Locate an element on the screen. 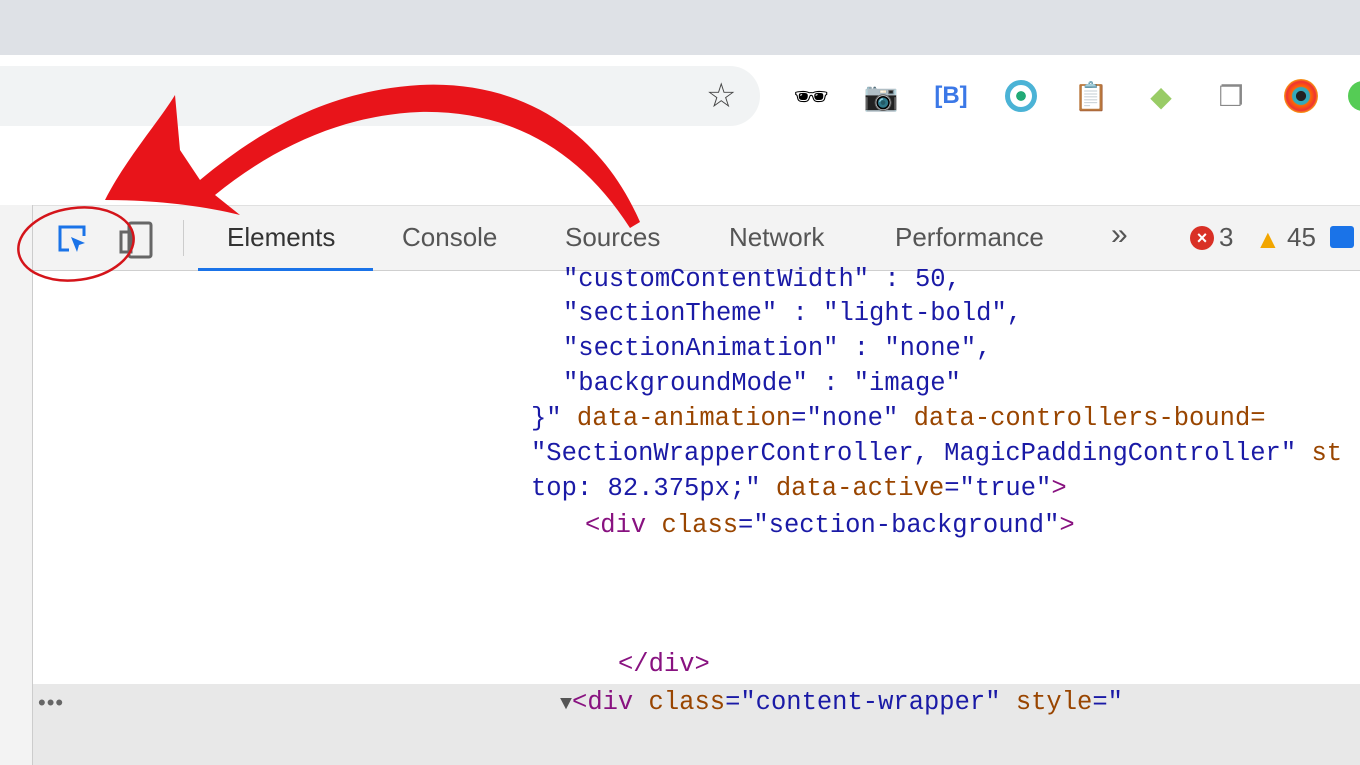 The width and height of the screenshot is (1360, 765). pin-extension-icon: ◆ is located at coordinates (1161, 96).